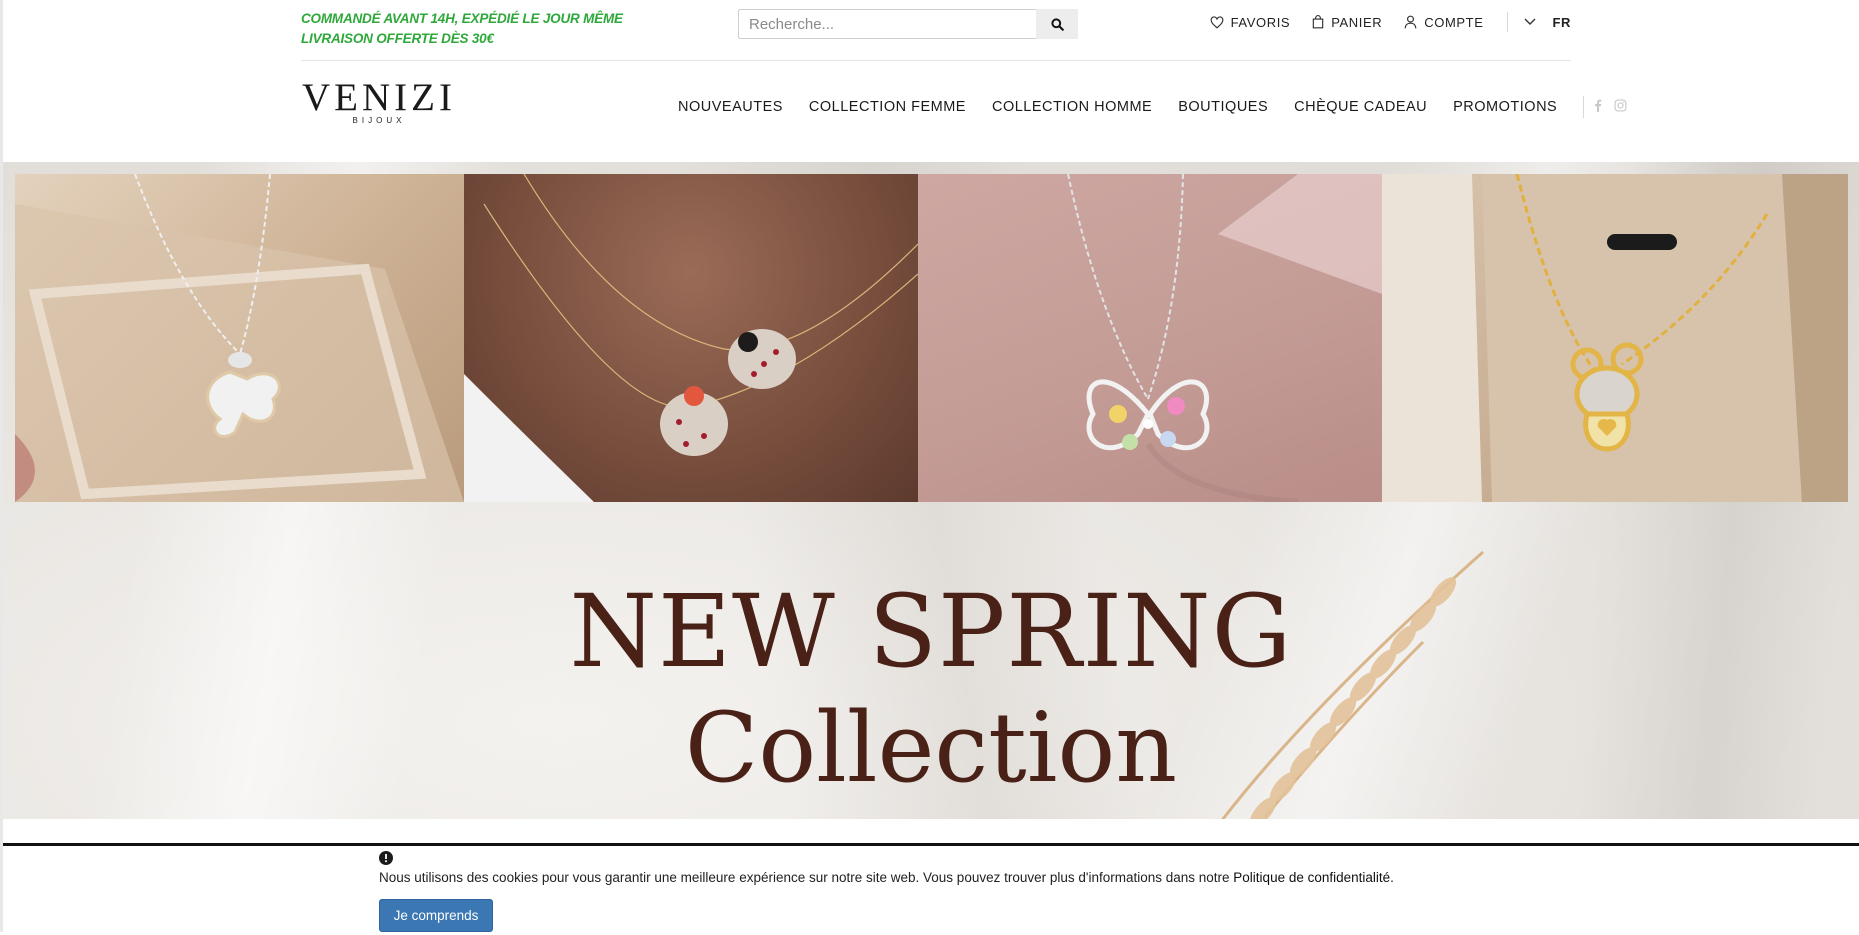  I want to click on user-actions: FAVORIS PANIER COMPTE FR, so click(1379, 22).